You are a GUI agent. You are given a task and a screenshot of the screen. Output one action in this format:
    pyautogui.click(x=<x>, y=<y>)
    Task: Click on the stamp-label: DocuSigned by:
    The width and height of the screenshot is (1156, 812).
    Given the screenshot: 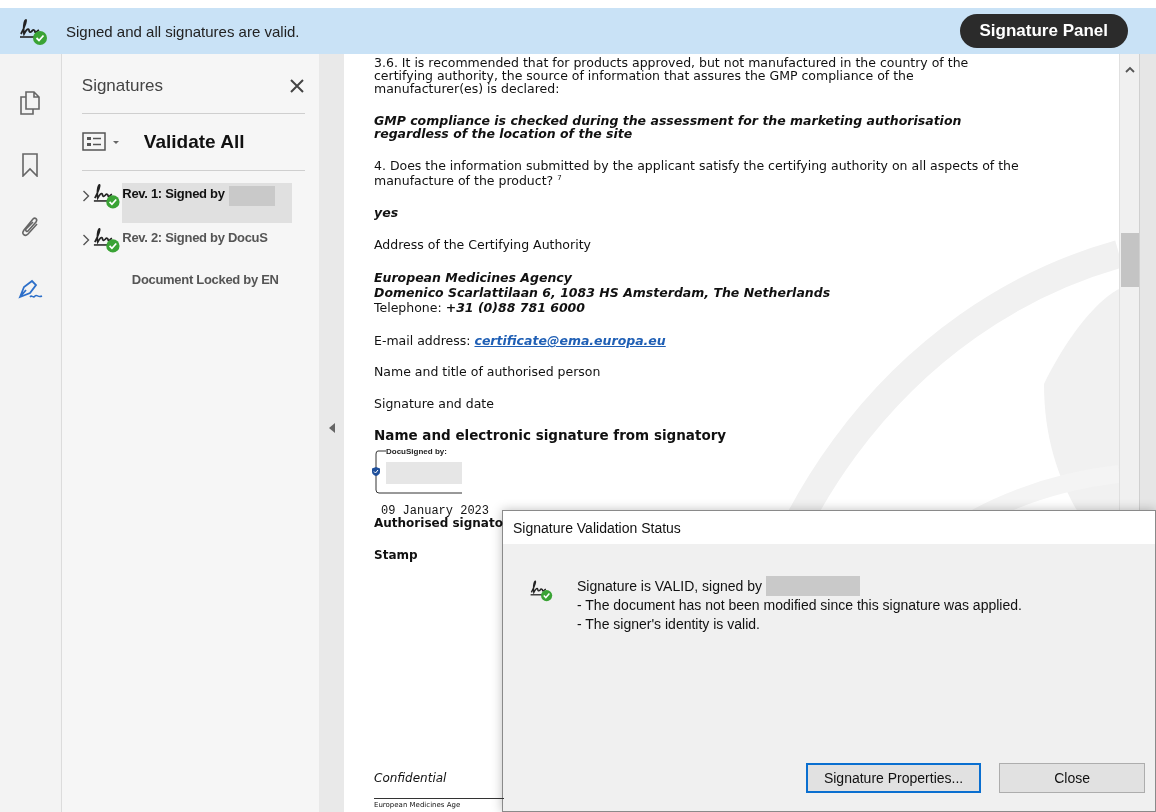 What is the action you would take?
    pyautogui.click(x=416, y=452)
    